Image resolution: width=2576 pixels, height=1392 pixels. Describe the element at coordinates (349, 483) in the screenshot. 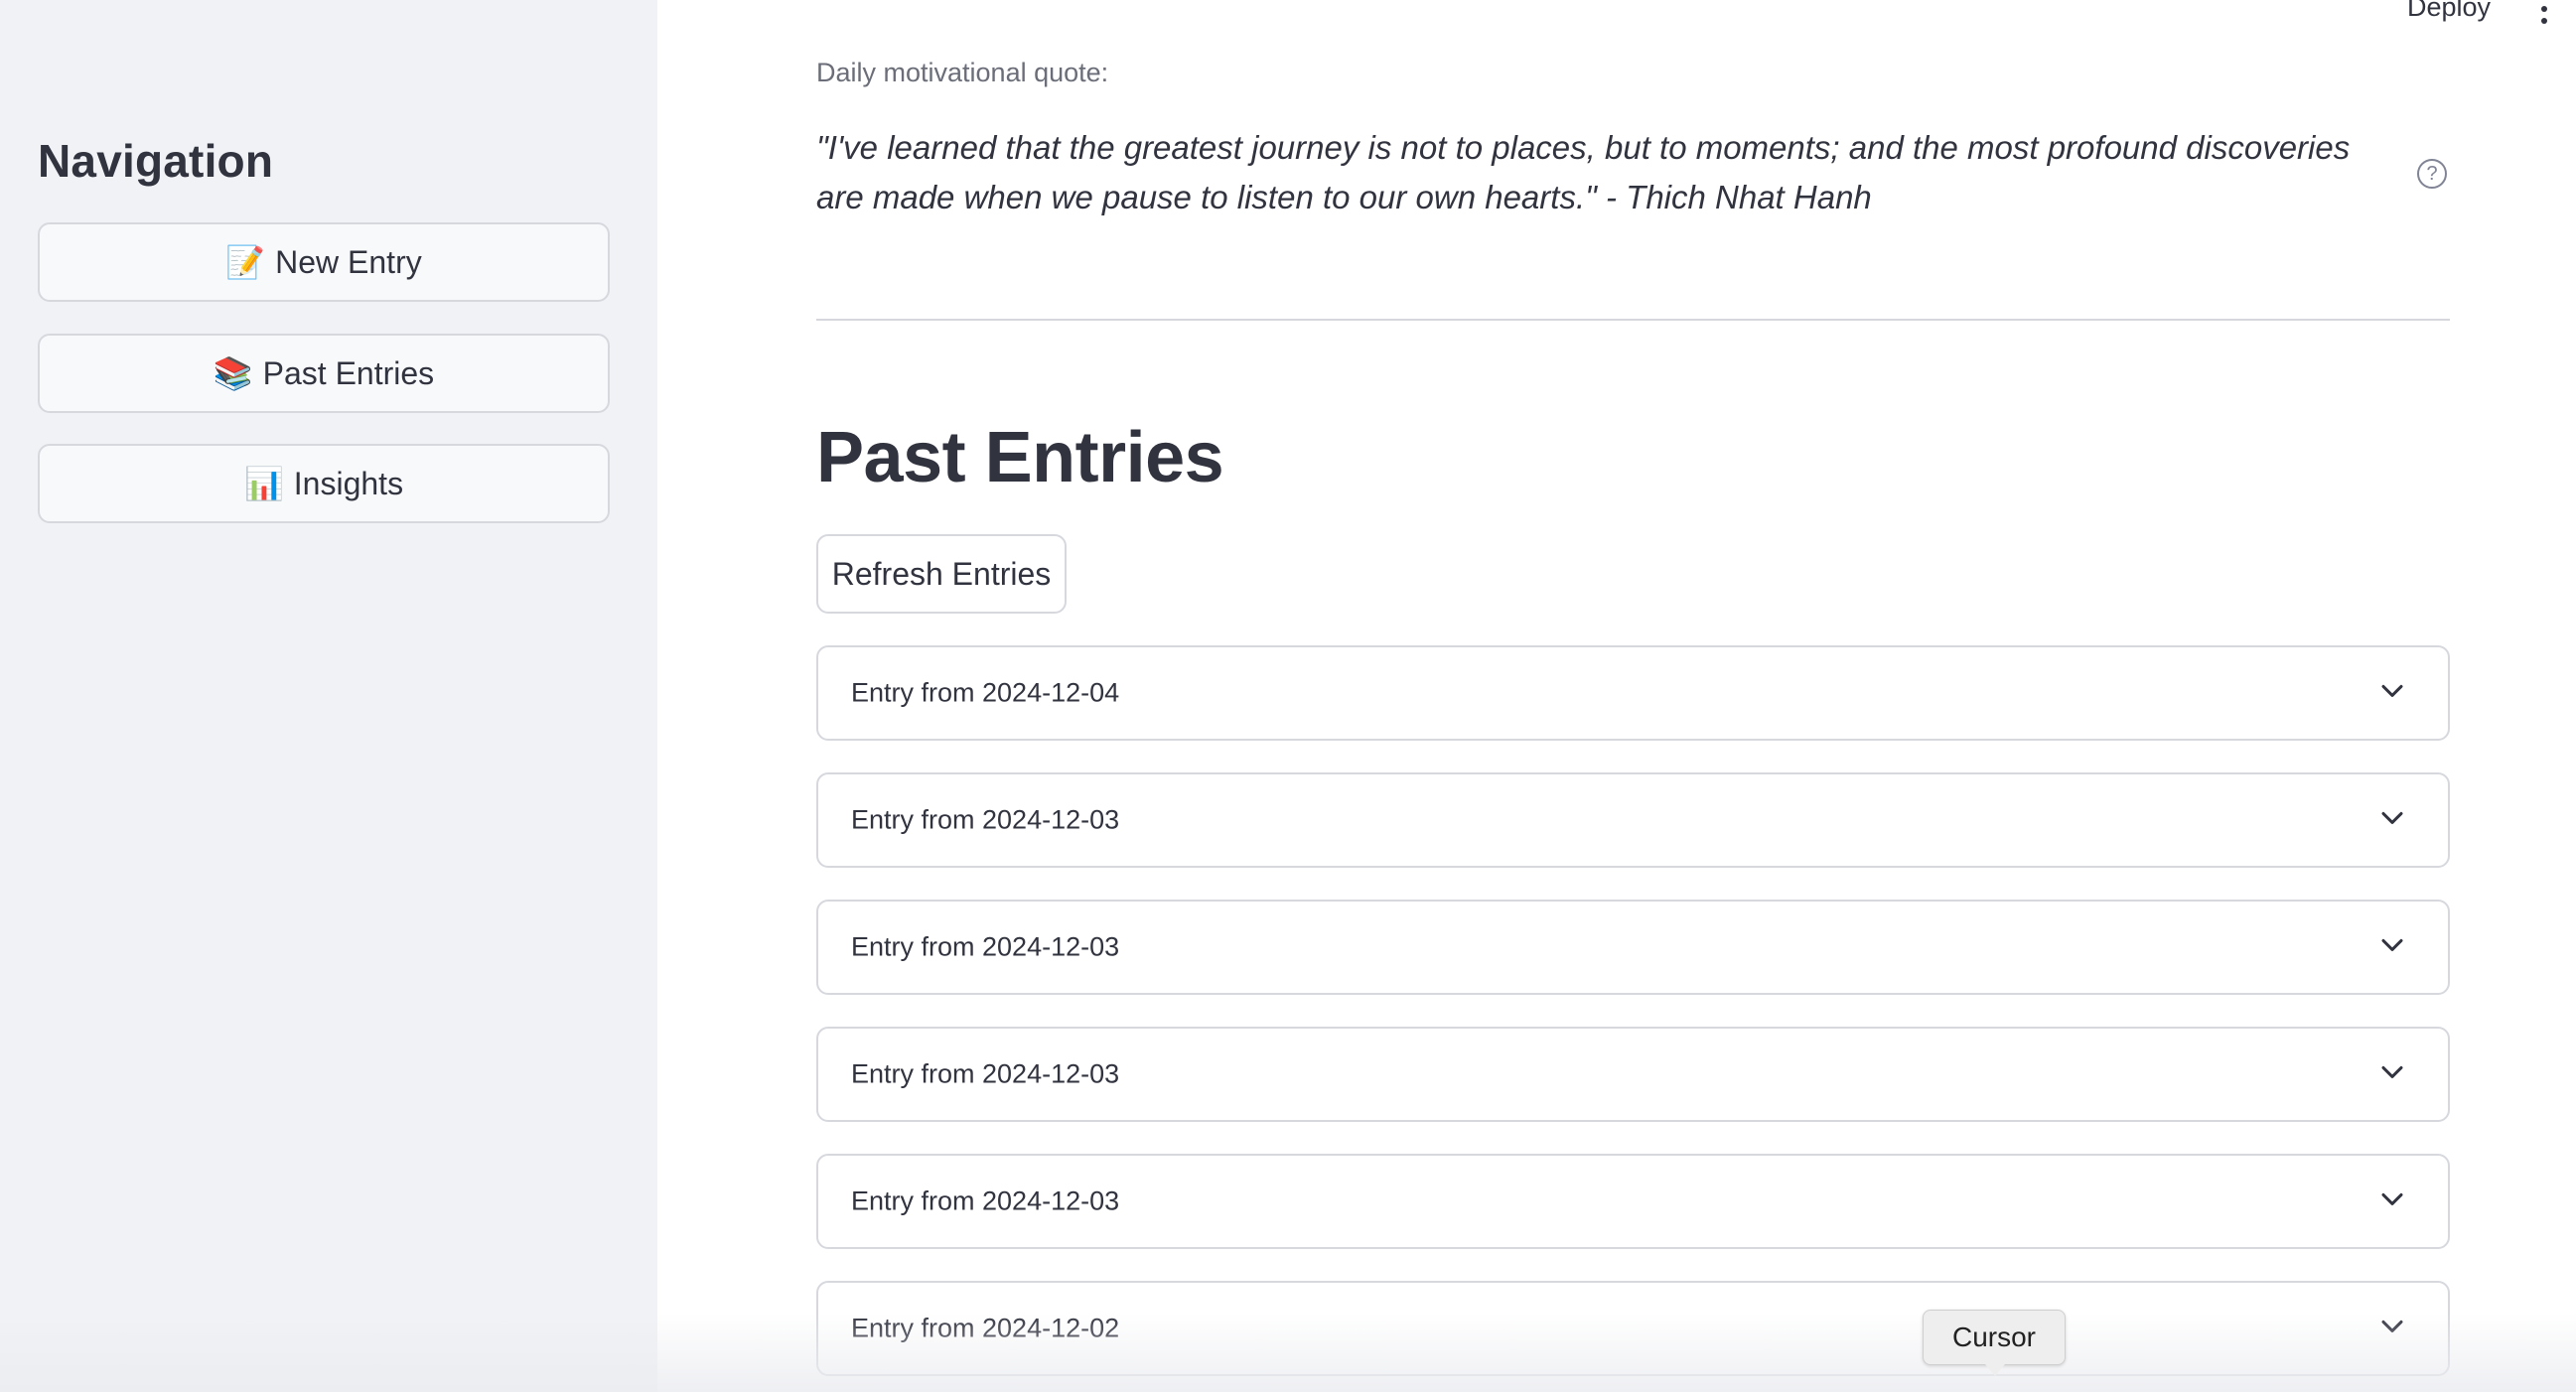

I see `insights-label: Insights` at that location.